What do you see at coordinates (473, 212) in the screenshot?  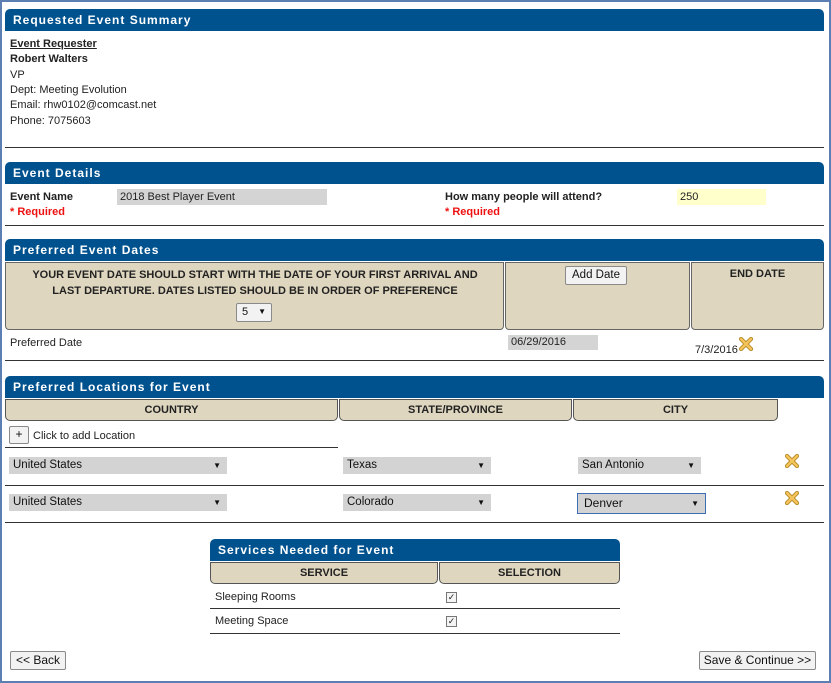 I see `attend-required: * Required` at bounding box center [473, 212].